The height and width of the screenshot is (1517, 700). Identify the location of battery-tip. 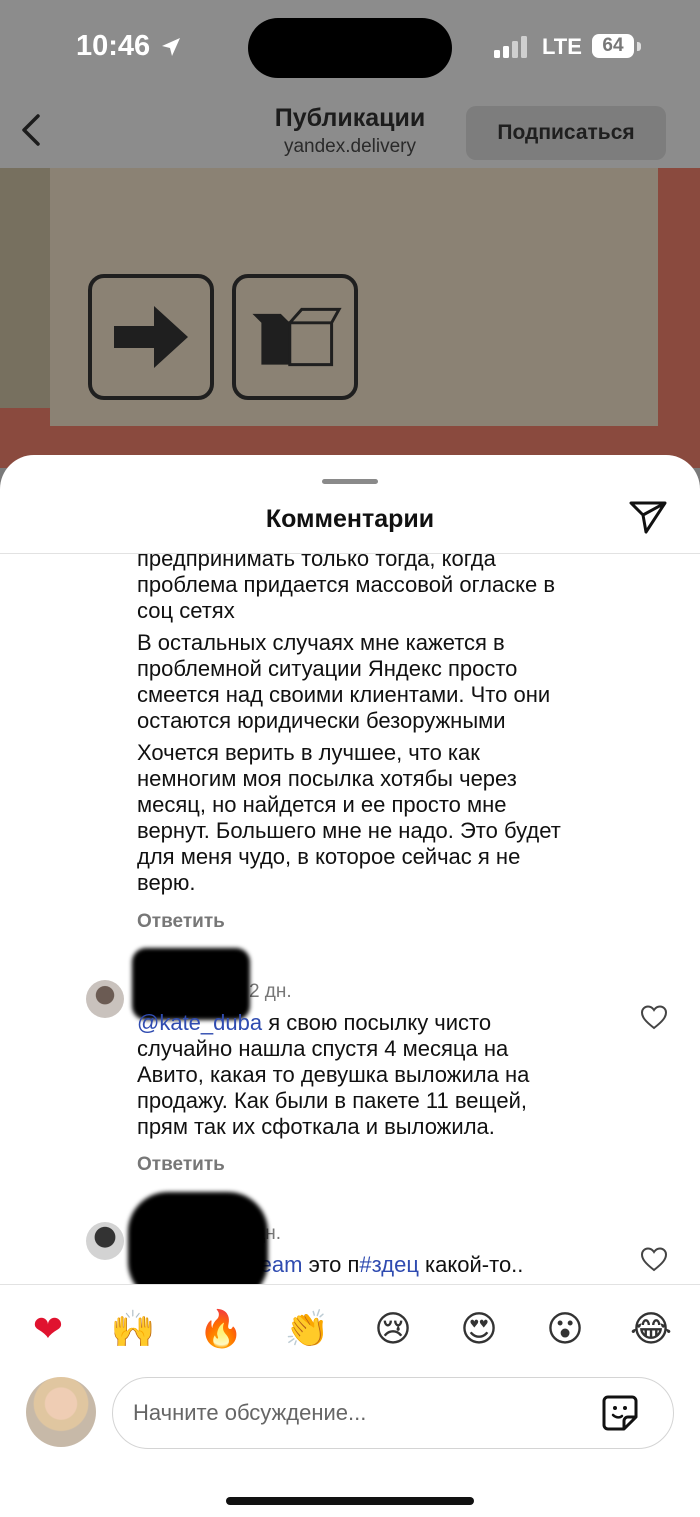
(639, 46).